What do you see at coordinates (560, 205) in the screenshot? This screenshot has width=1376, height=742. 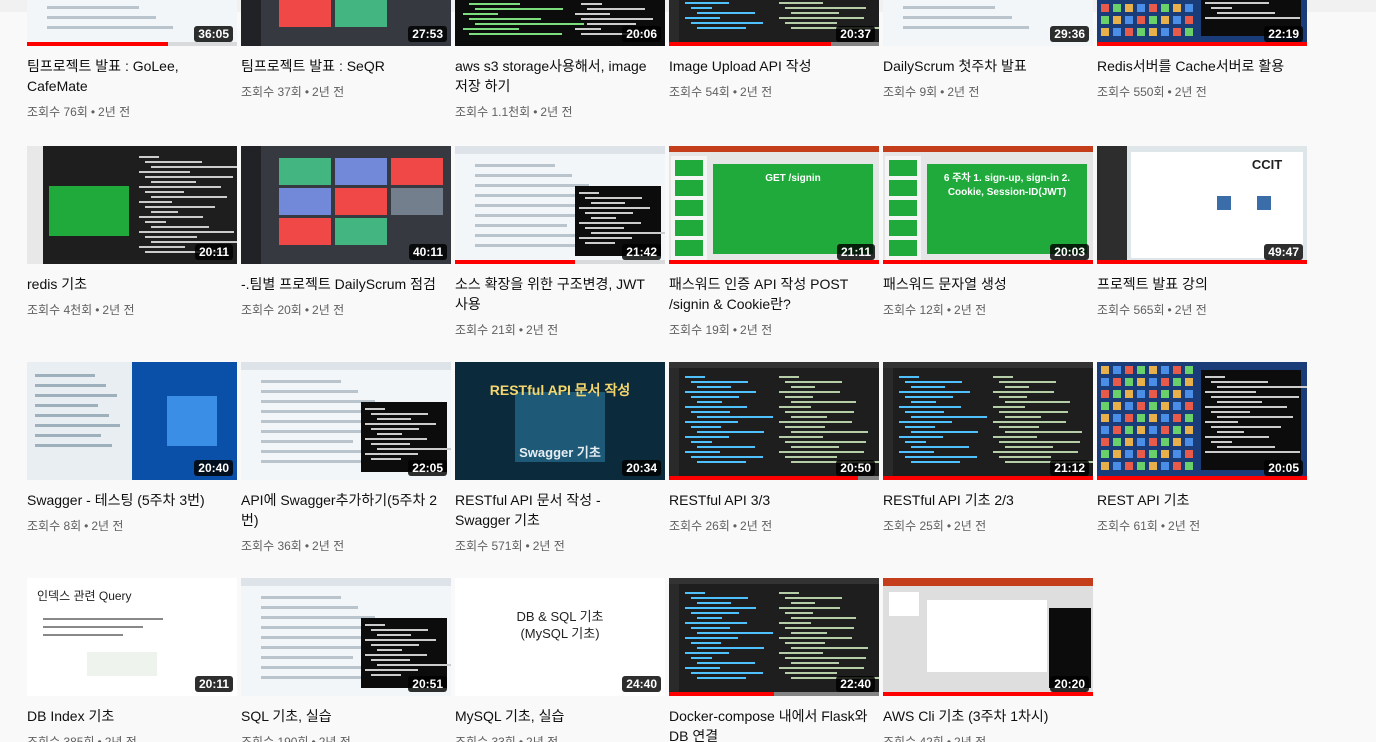 I see `video-thumbnail: 21:42` at bounding box center [560, 205].